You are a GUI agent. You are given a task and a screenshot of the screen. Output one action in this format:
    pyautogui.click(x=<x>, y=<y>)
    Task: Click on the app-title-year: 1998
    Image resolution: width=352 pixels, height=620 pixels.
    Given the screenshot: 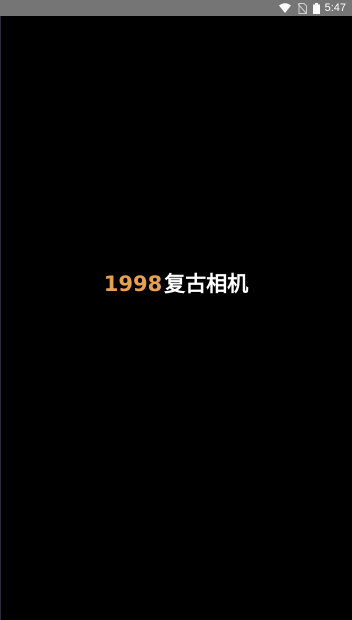 What is the action you would take?
    pyautogui.click(x=133, y=284)
    